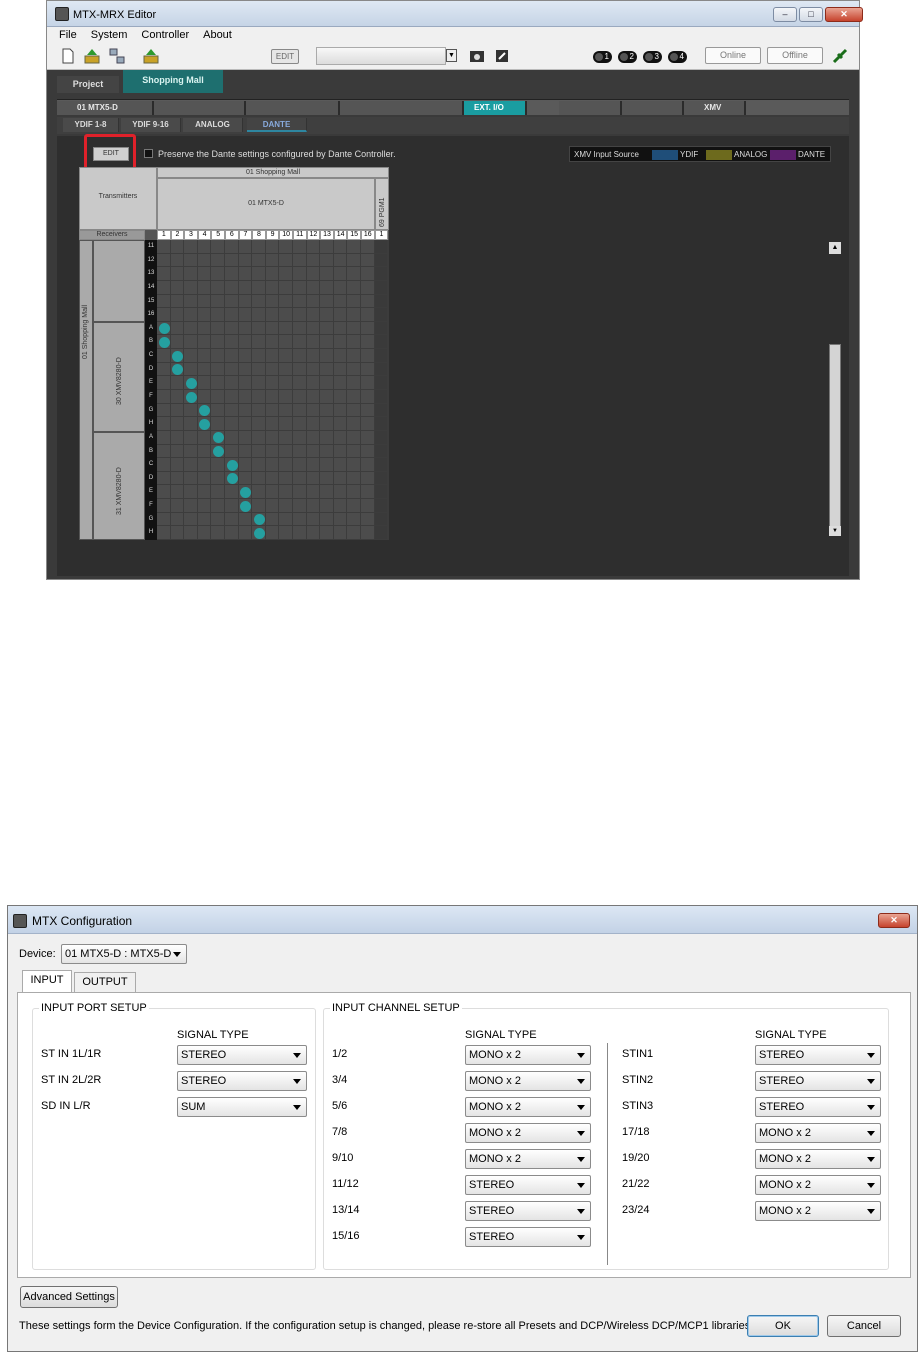 The width and height of the screenshot is (920, 1356). I want to click on device-tab-ext-io: EXT. I/O, so click(495, 108).